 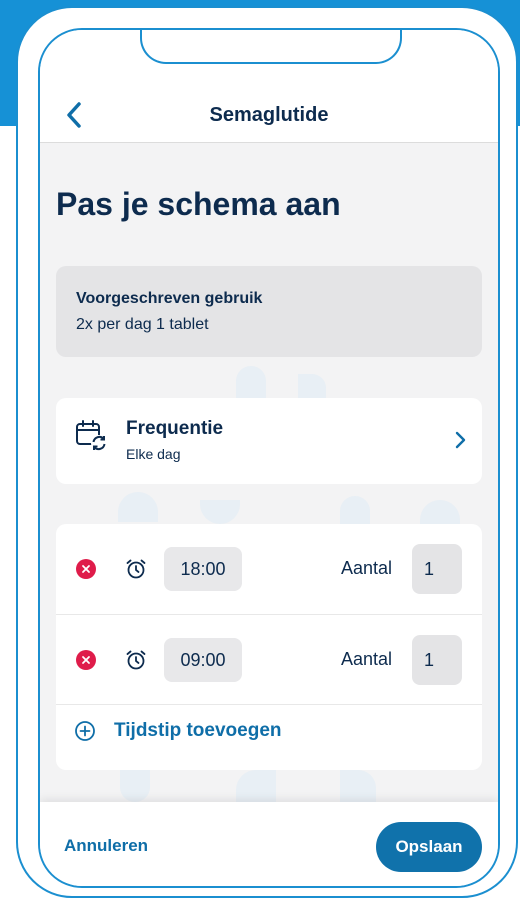 I want to click on time-row: 09:00 Aantal 1, so click(x=269, y=659).